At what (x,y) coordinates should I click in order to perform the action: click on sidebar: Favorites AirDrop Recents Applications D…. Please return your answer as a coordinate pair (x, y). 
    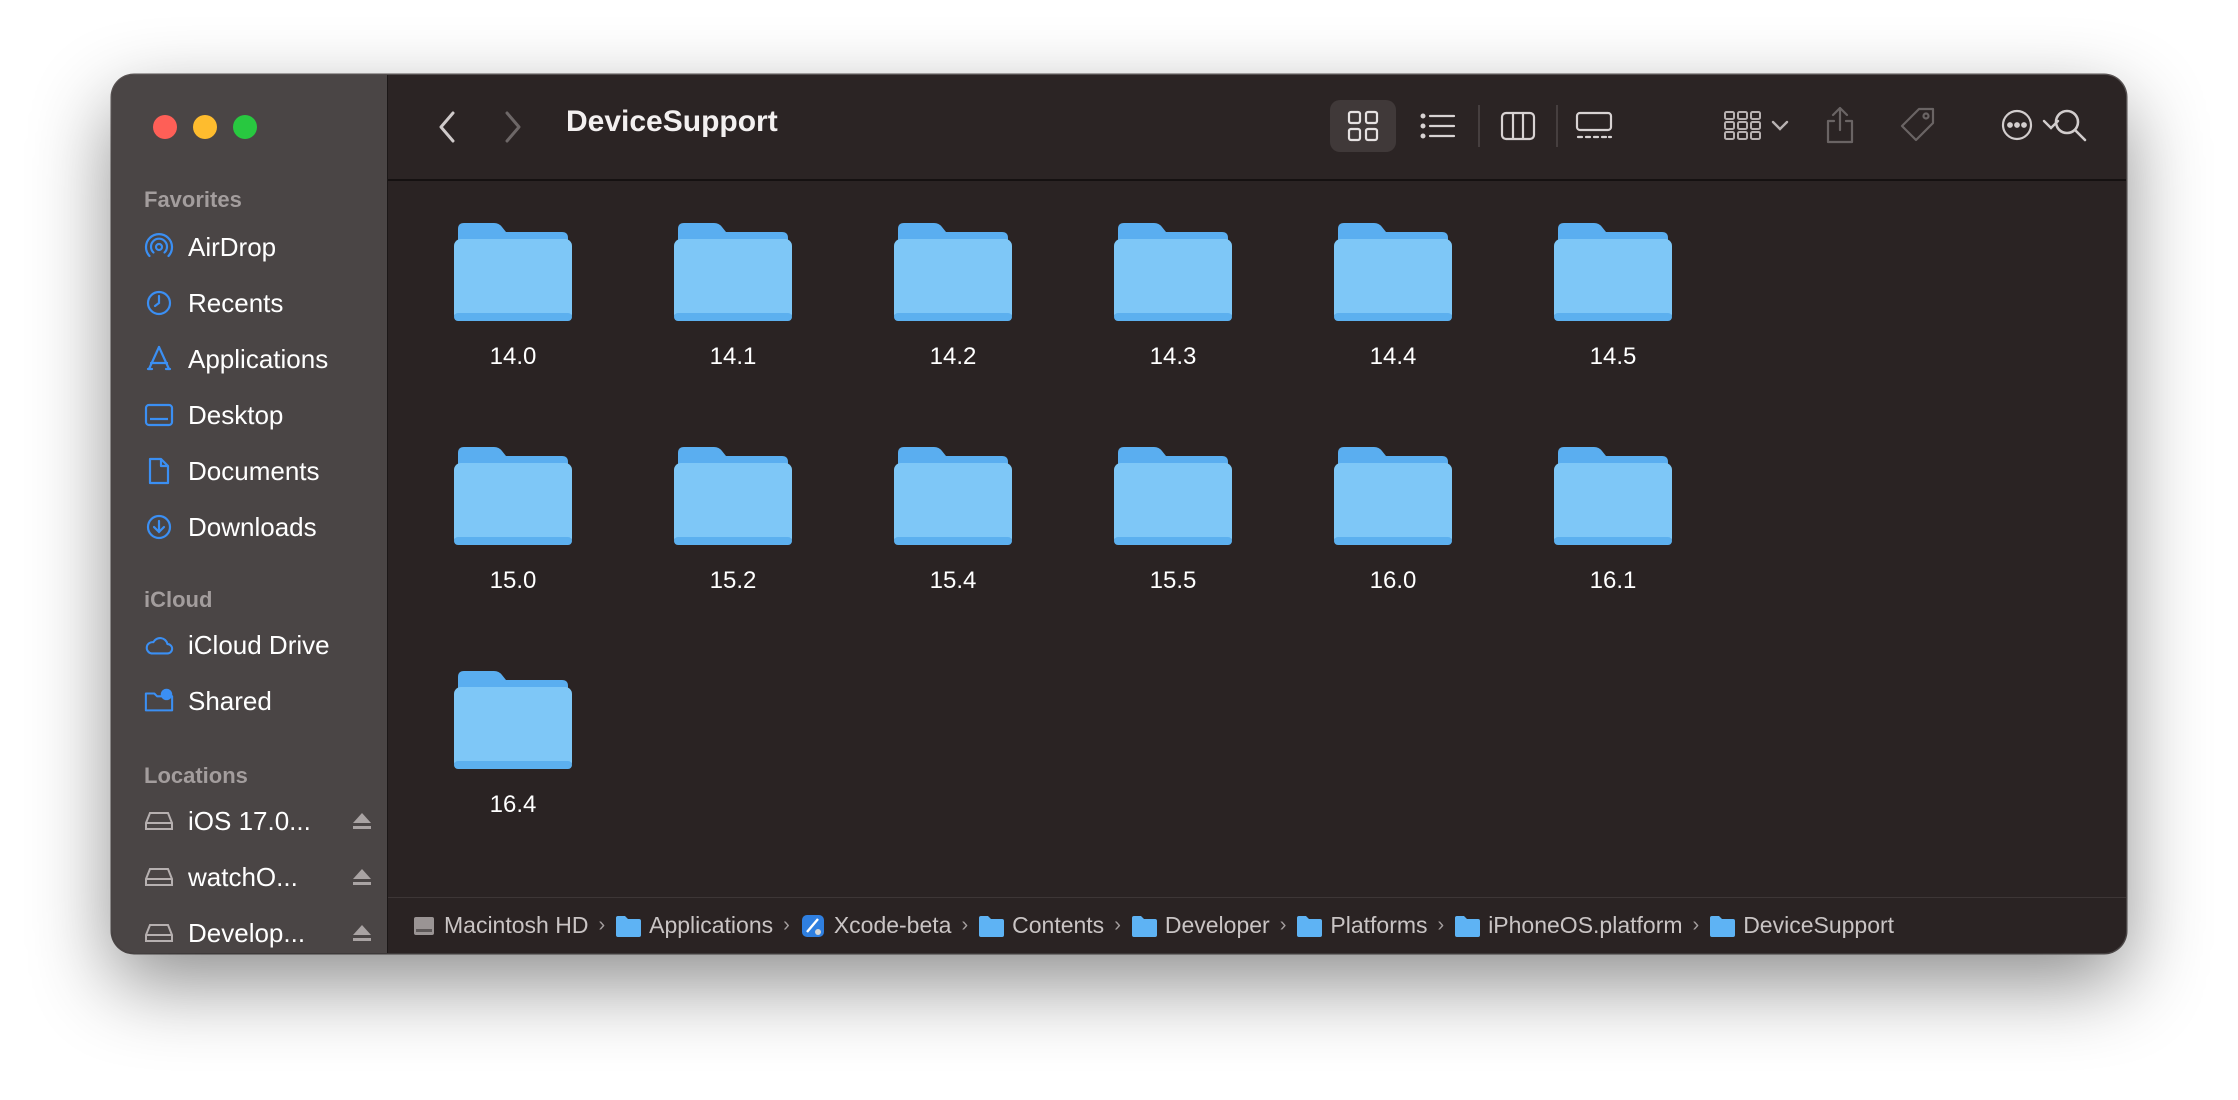
    Looking at the image, I should click on (250, 514).